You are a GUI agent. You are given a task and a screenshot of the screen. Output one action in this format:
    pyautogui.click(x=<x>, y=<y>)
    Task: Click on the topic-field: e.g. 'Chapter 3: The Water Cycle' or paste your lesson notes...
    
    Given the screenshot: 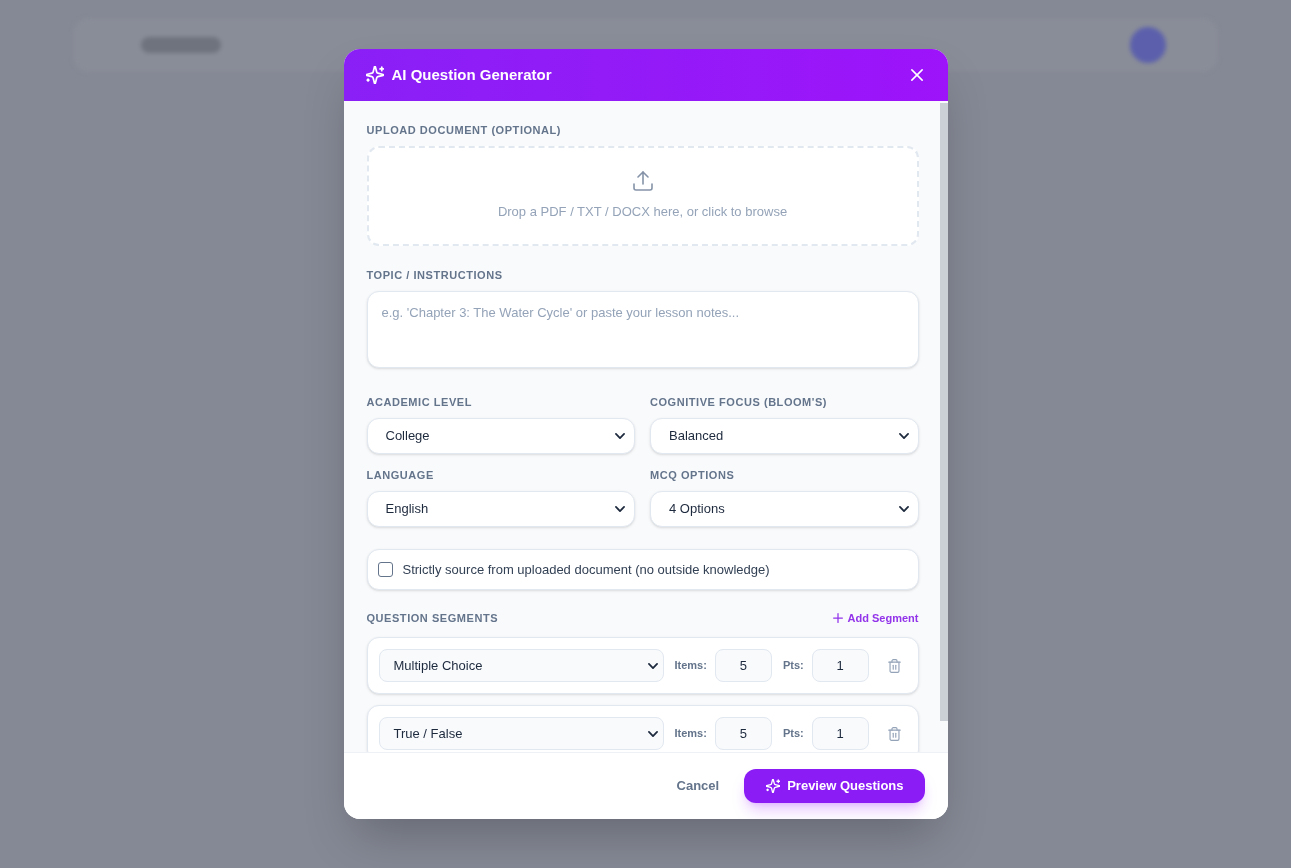 What is the action you would take?
    pyautogui.click(x=642, y=329)
    